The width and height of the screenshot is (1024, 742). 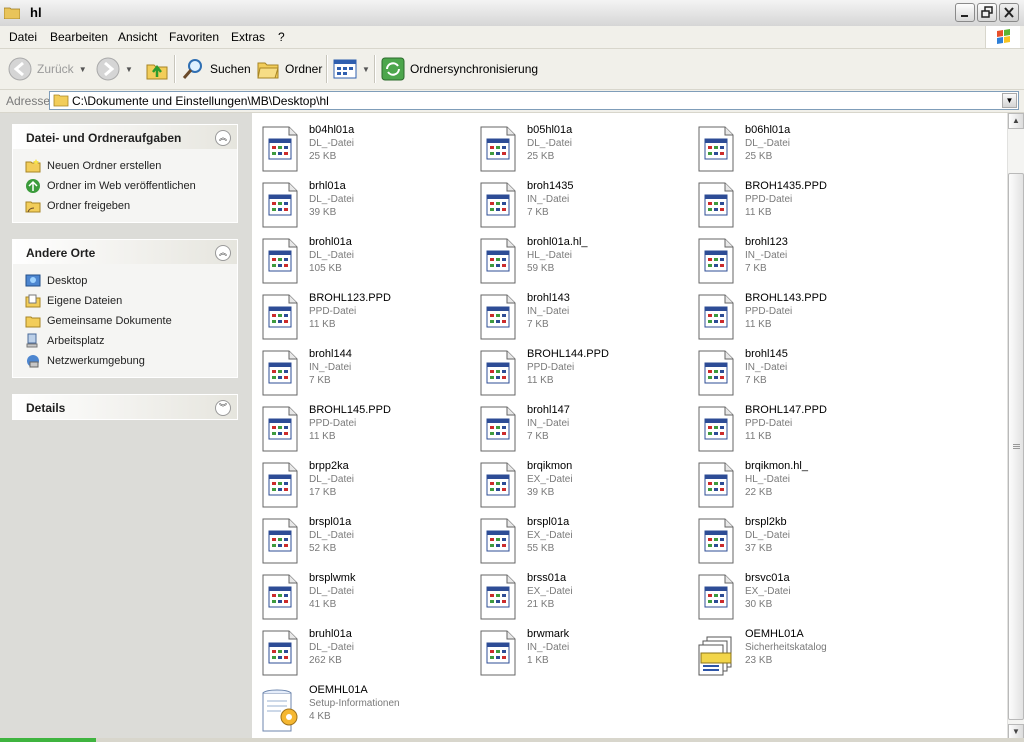 What do you see at coordinates (964, 16) in the screenshot?
I see `minimize-icon` at bounding box center [964, 16].